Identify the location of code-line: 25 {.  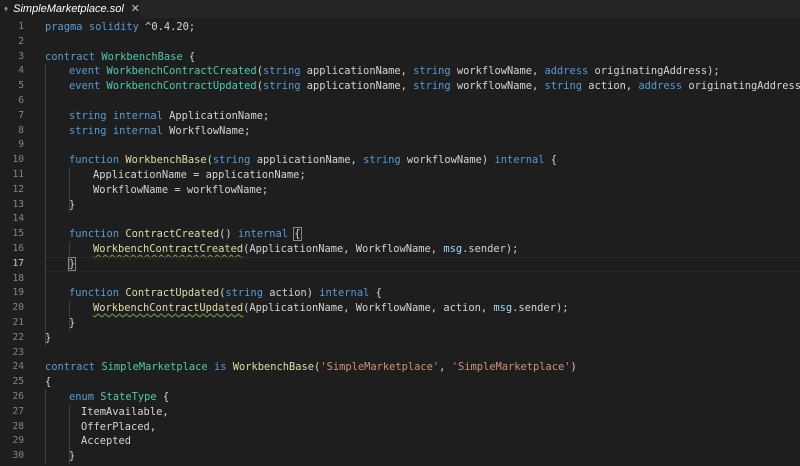
(400, 382).